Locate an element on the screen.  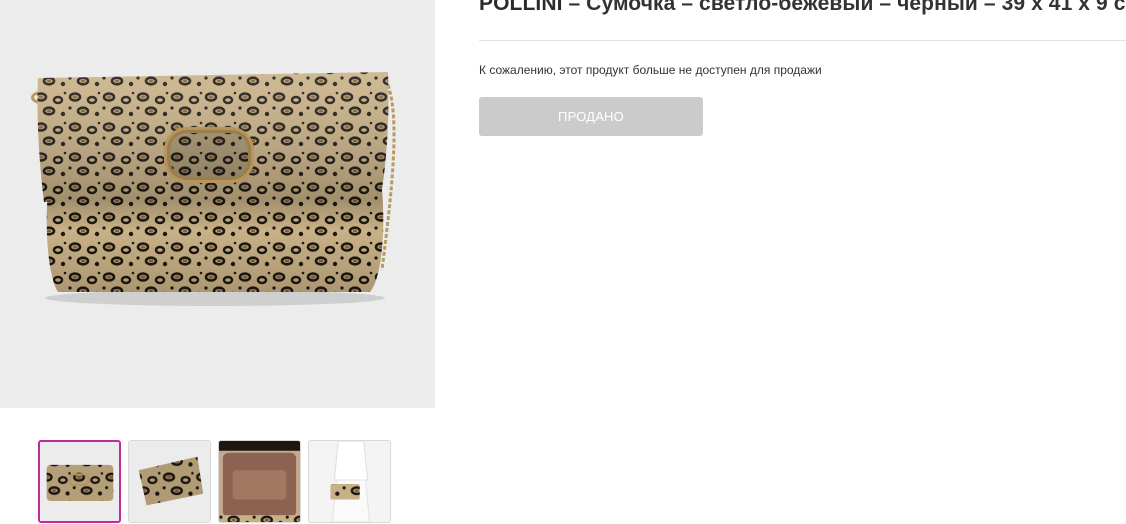
sold-button: продано is located at coordinates (591, 116).